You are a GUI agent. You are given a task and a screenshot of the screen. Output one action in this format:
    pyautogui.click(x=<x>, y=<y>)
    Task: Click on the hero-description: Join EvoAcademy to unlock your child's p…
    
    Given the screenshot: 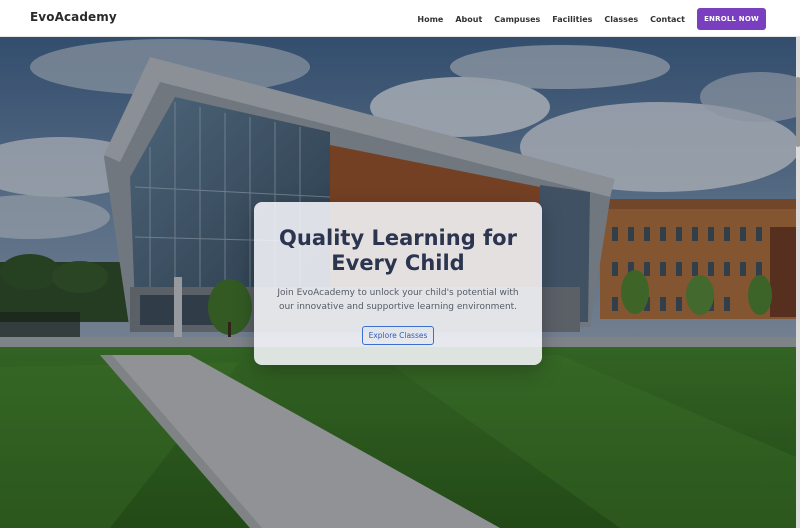 What is the action you would take?
    pyautogui.click(x=398, y=300)
    